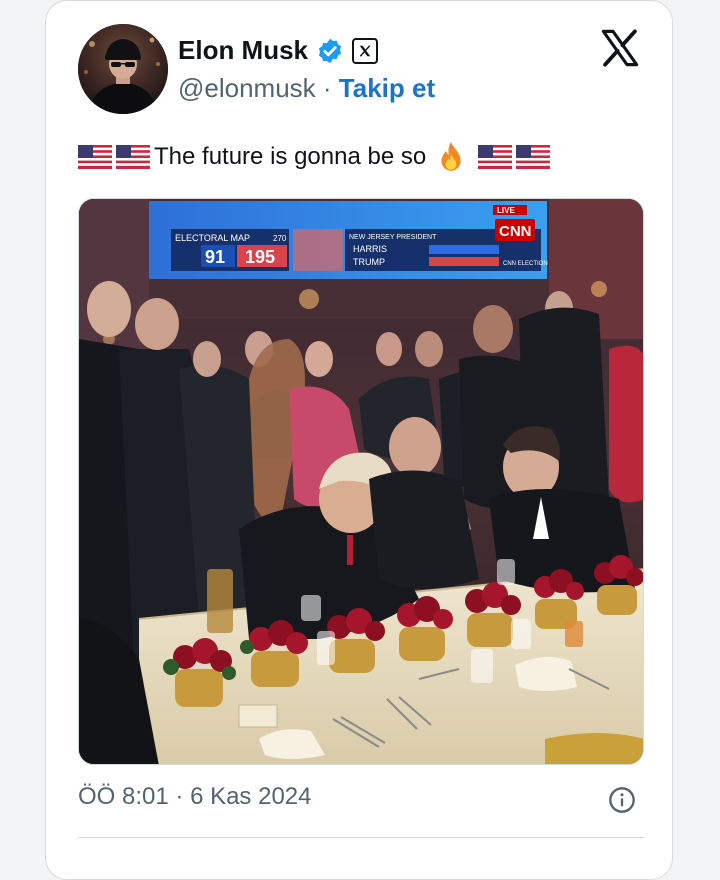 Image resolution: width=720 pixels, height=880 pixels. What do you see at coordinates (393, 237) in the screenshot?
I see `screen-race-label: NEW JERSEY PRESIDENT` at bounding box center [393, 237].